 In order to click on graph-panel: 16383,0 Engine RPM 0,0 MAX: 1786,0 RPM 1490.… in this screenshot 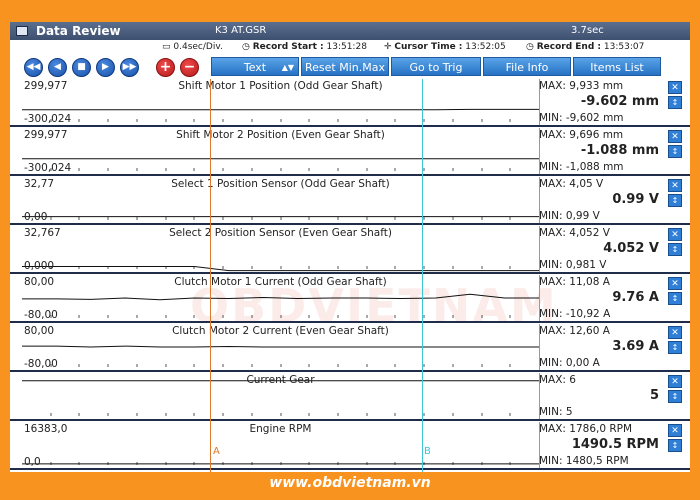, I will do `click(350, 446)`.